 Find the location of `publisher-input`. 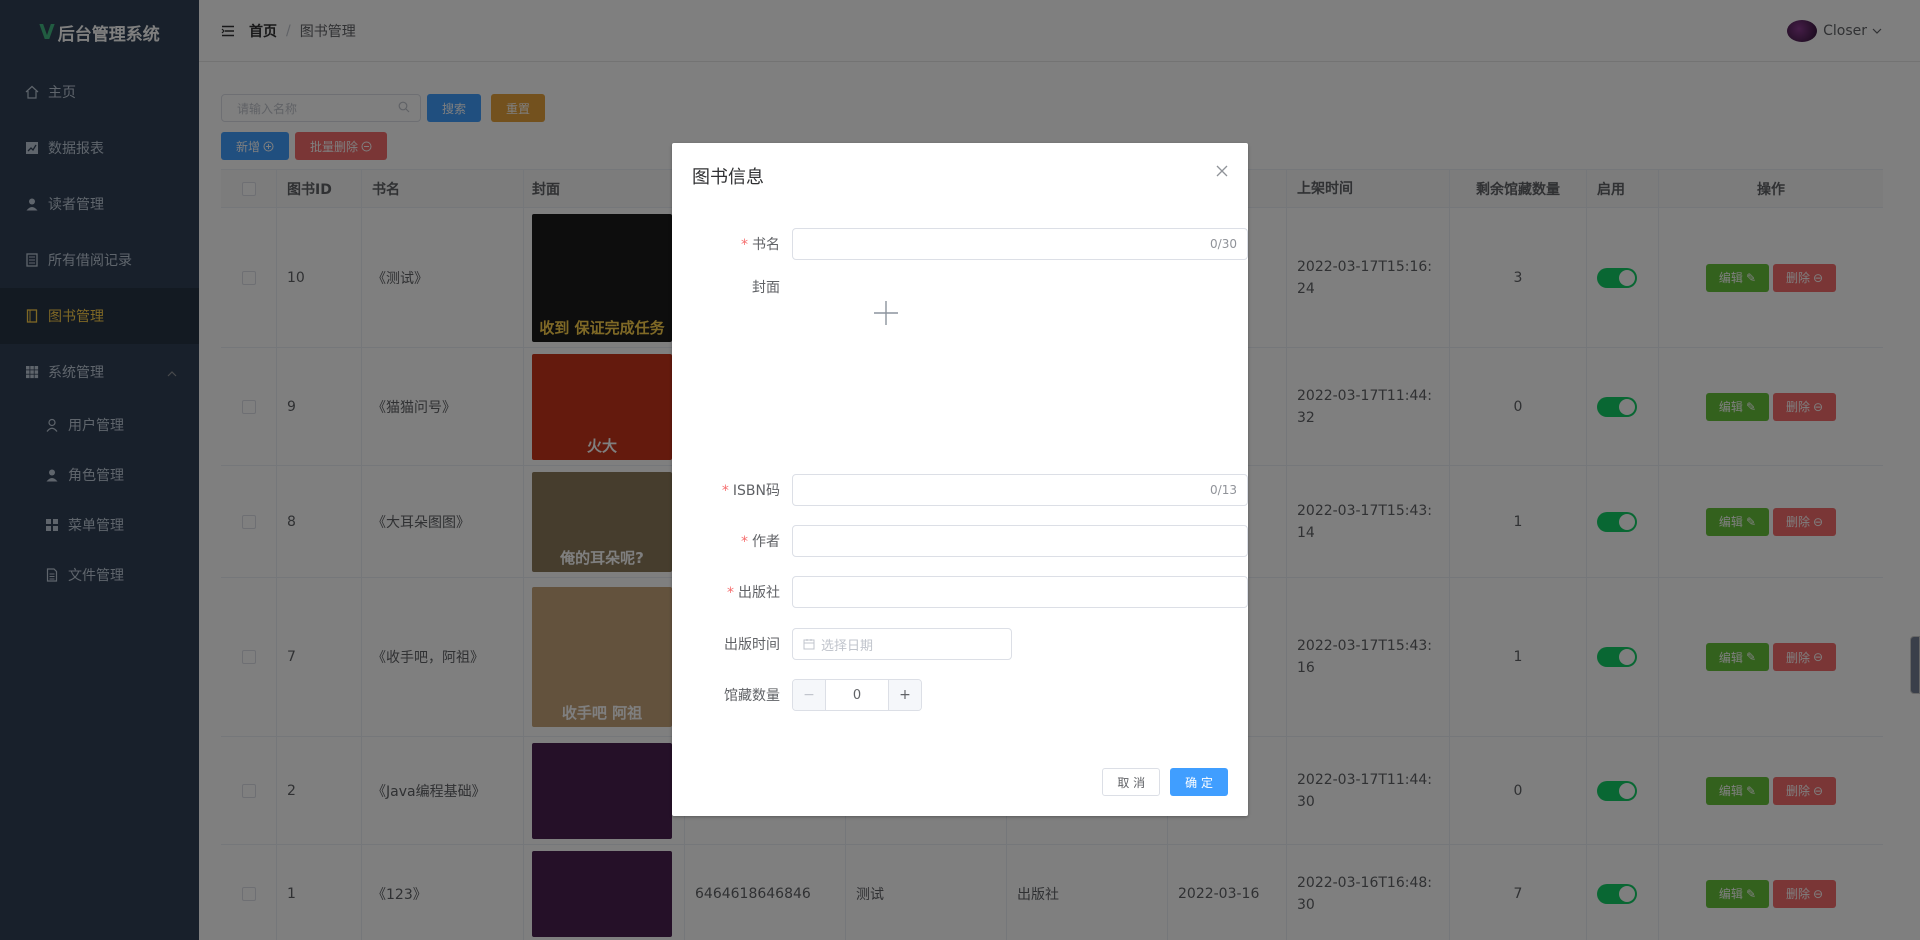

publisher-input is located at coordinates (1020, 592).